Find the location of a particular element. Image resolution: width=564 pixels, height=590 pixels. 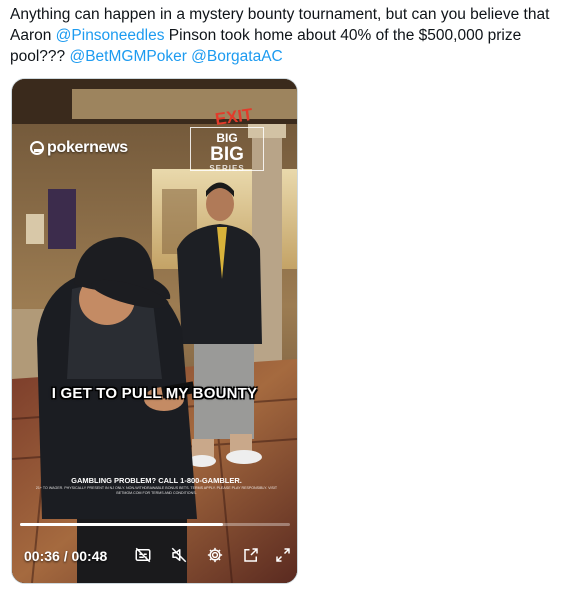

video-progress-fill is located at coordinates (121, 524).